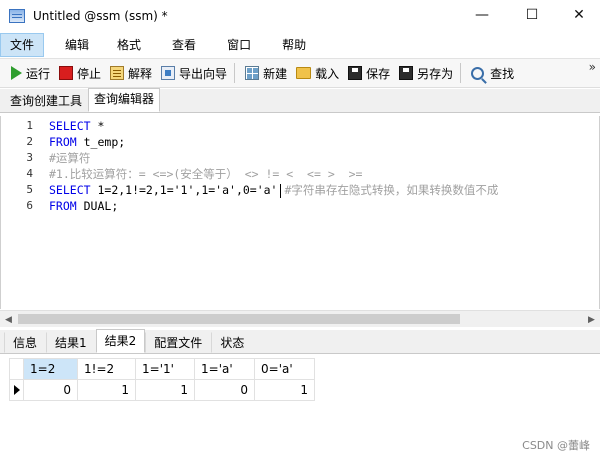 This screenshot has height=461, width=600. What do you see at coordinates (16, 369) in the screenshot?
I see `row-header-corner` at bounding box center [16, 369].